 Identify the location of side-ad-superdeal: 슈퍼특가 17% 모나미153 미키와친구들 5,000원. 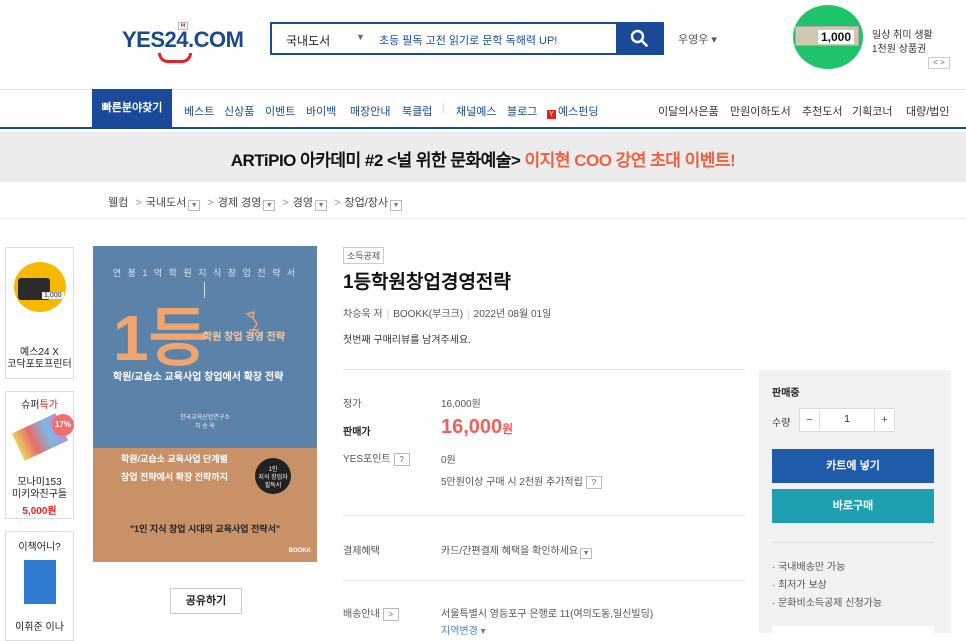
(39, 455).